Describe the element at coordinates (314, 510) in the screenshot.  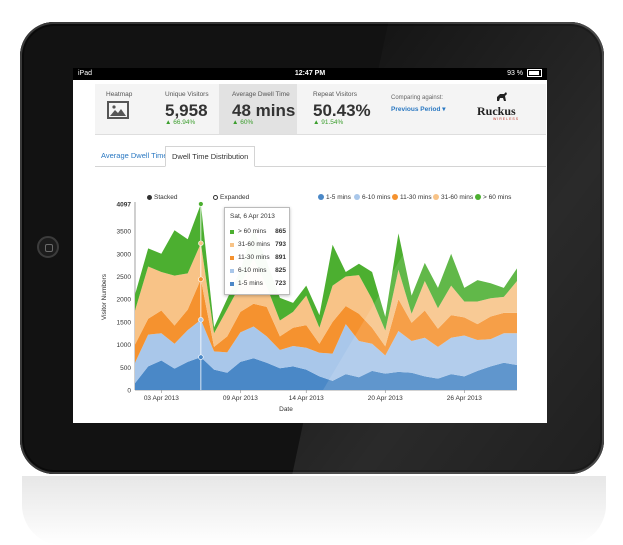
I see `device-reflection` at that location.